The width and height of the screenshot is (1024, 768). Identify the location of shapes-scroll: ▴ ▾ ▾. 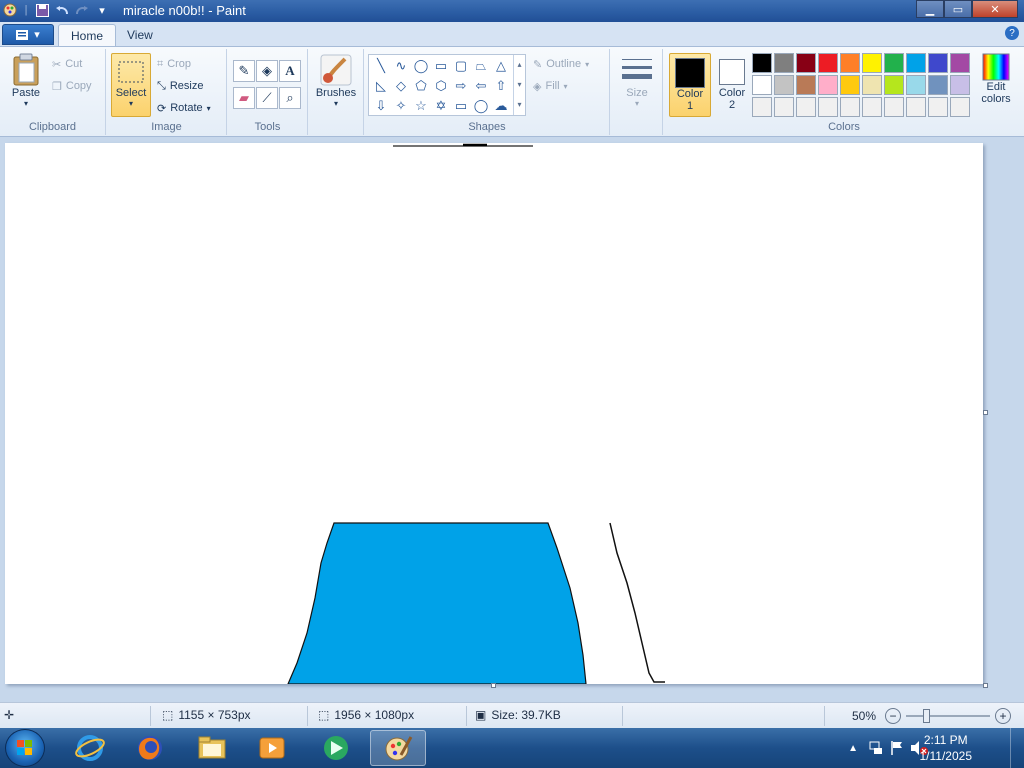
(519, 85).